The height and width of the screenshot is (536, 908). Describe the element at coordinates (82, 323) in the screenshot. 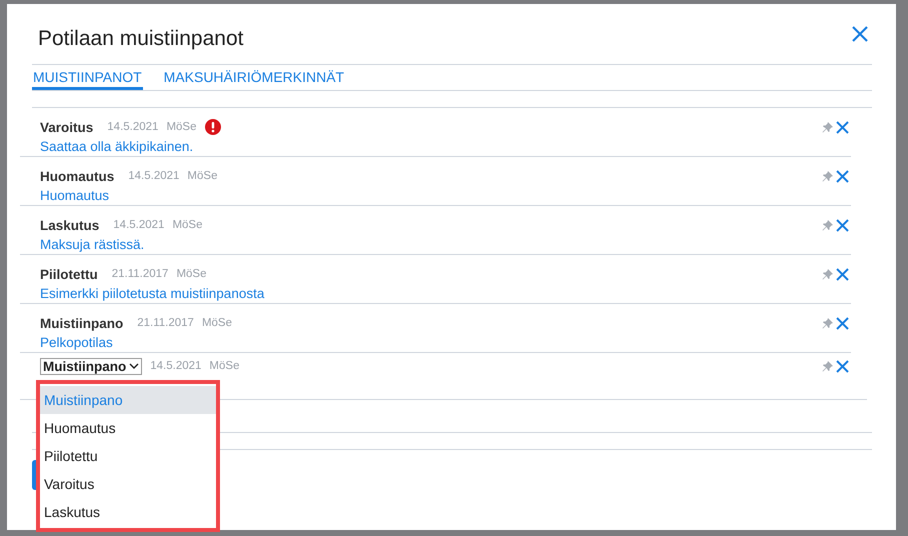

I see `note-type: Muistiinpano` at that location.